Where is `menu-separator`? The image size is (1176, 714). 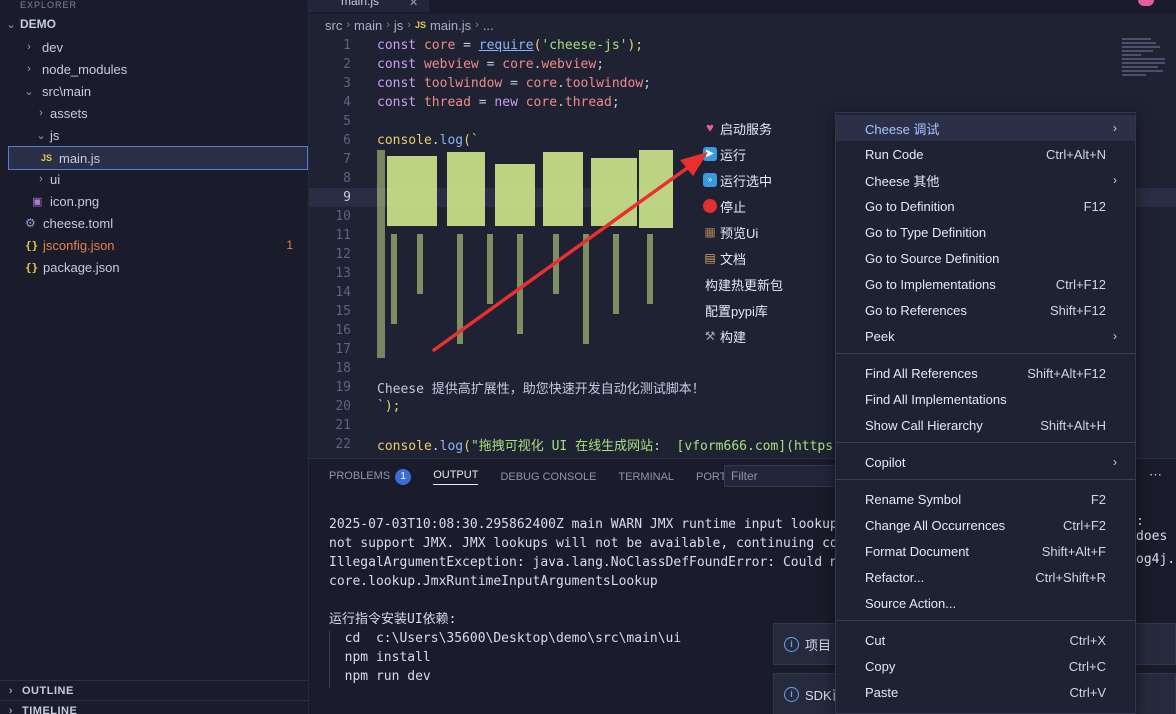 menu-separator is located at coordinates (985, 442).